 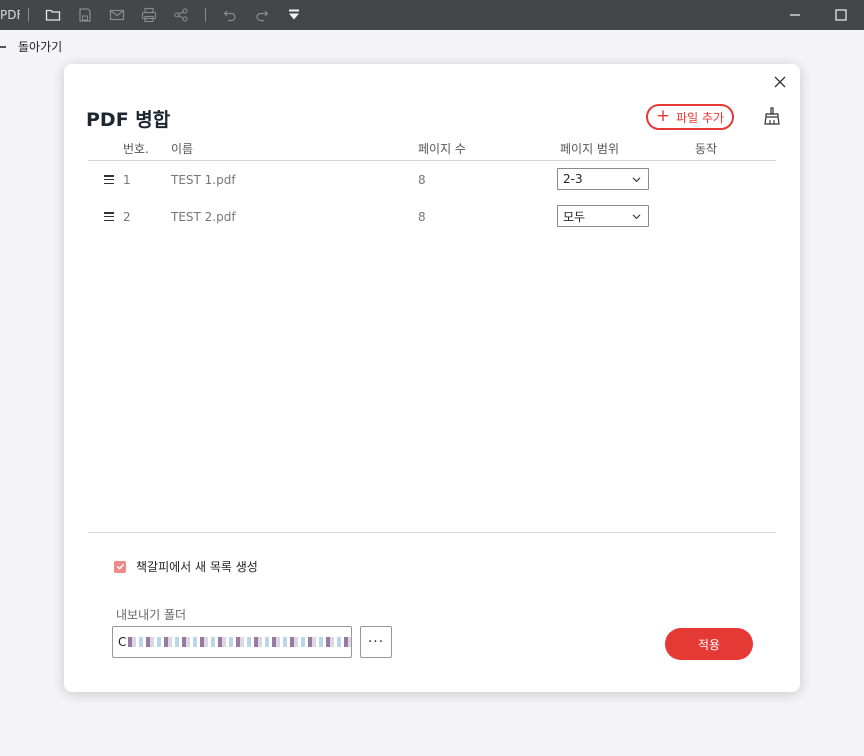 I want to click on open-folder-icon, so click(x=53, y=15).